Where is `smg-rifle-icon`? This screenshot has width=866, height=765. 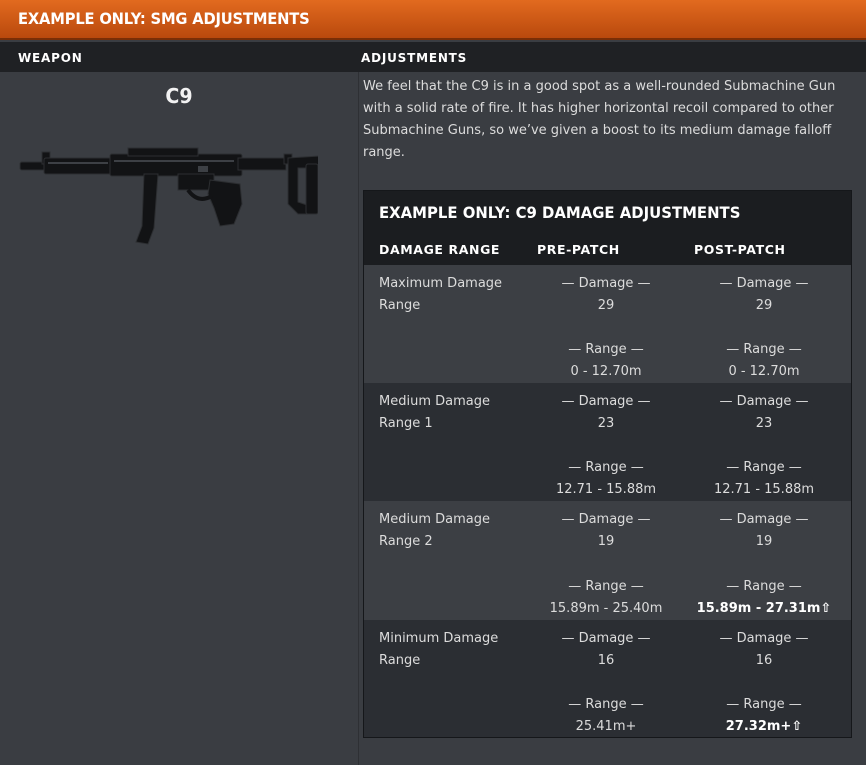
smg-rifle-icon is located at coordinates (168, 196).